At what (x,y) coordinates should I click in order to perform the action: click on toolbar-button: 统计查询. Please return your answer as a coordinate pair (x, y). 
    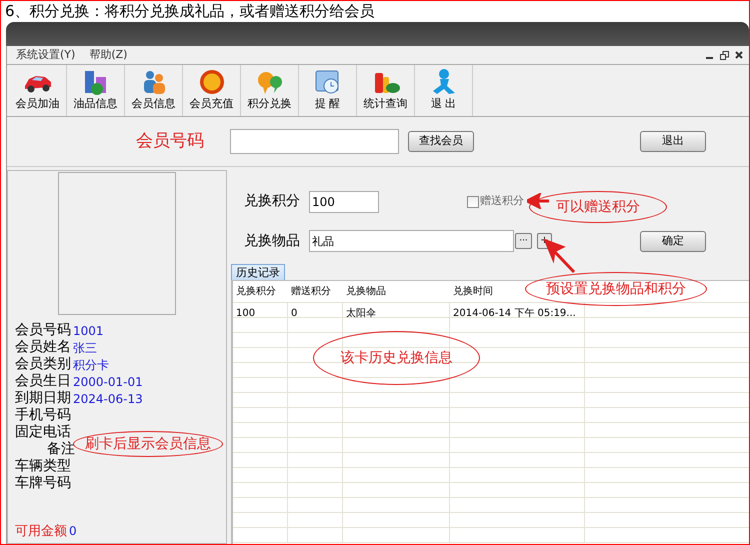
    Looking at the image, I should click on (386, 90).